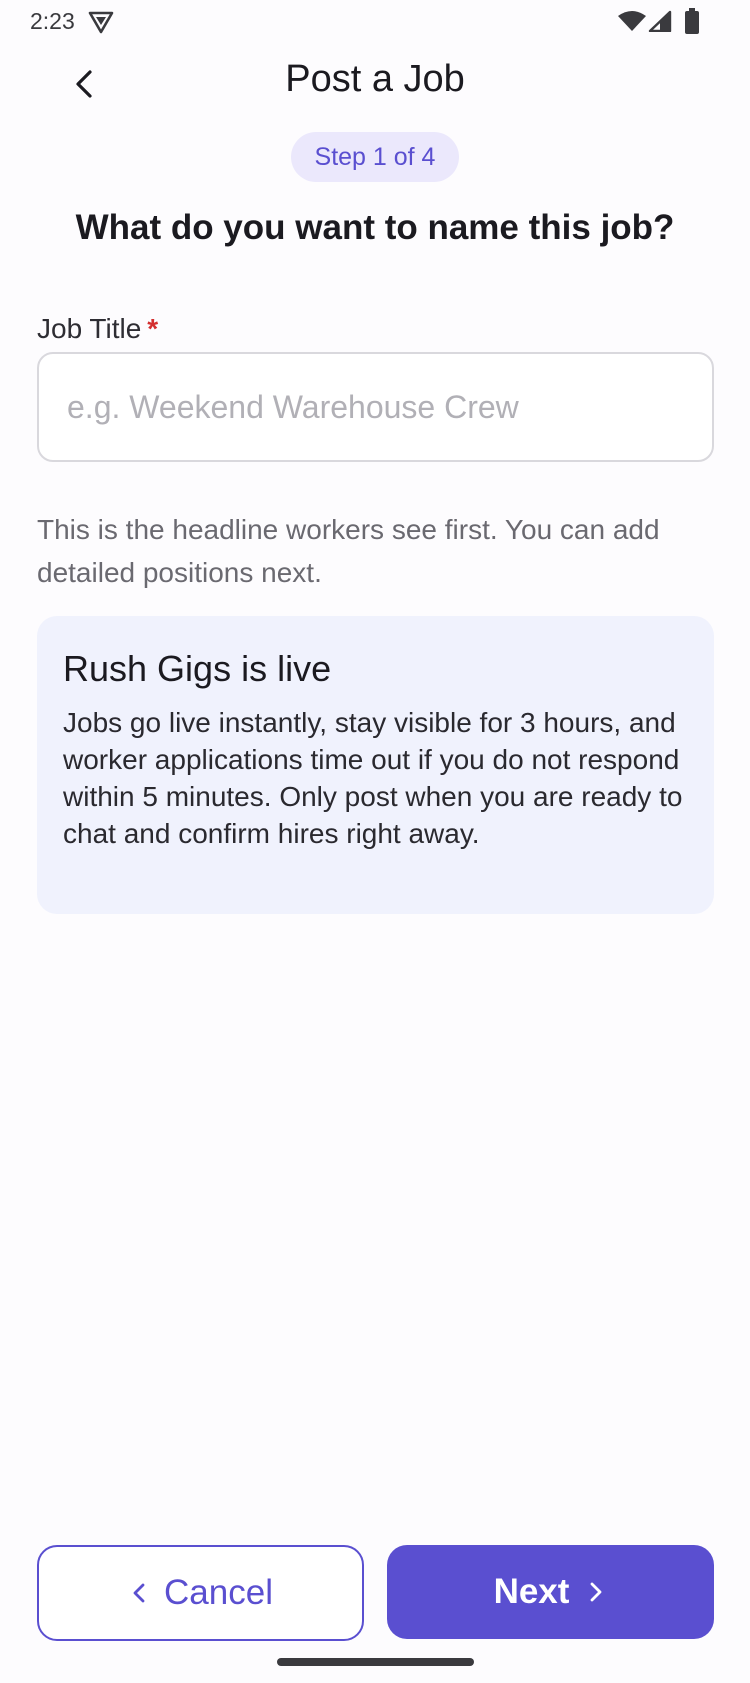 Image resolution: width=750 pixels, height=1683 pixels. Describe the element at coordinates (375, 79) in the screenshot. I see `page-title: Post a Job` at that location.